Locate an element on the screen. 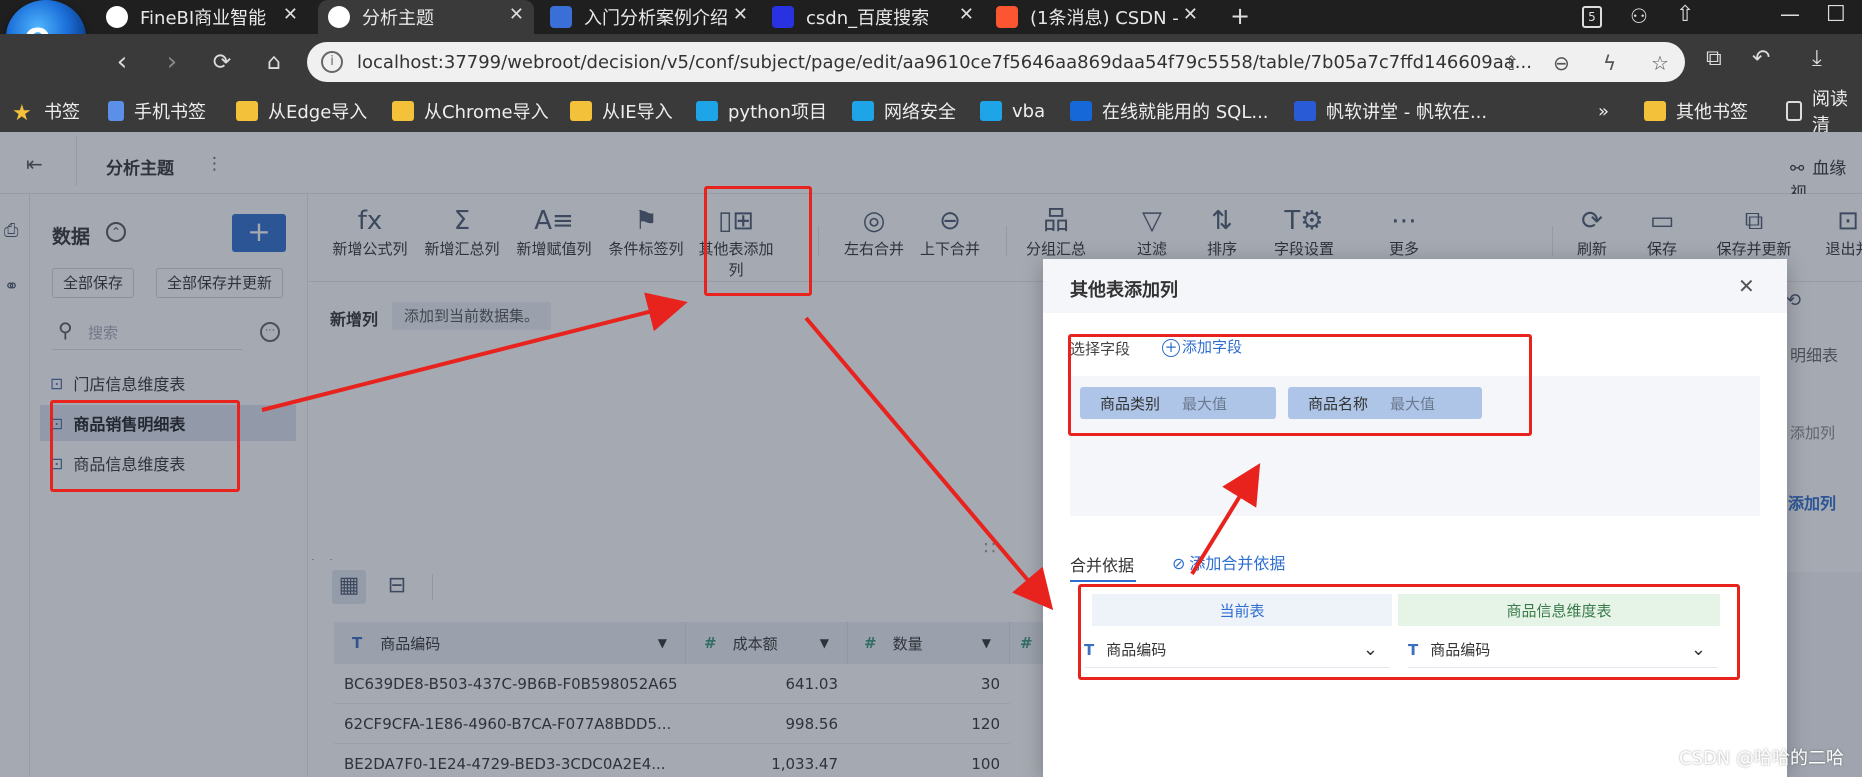  watermark: CSDN @哈哈的二哈 is located at coordinates (1761, 758).